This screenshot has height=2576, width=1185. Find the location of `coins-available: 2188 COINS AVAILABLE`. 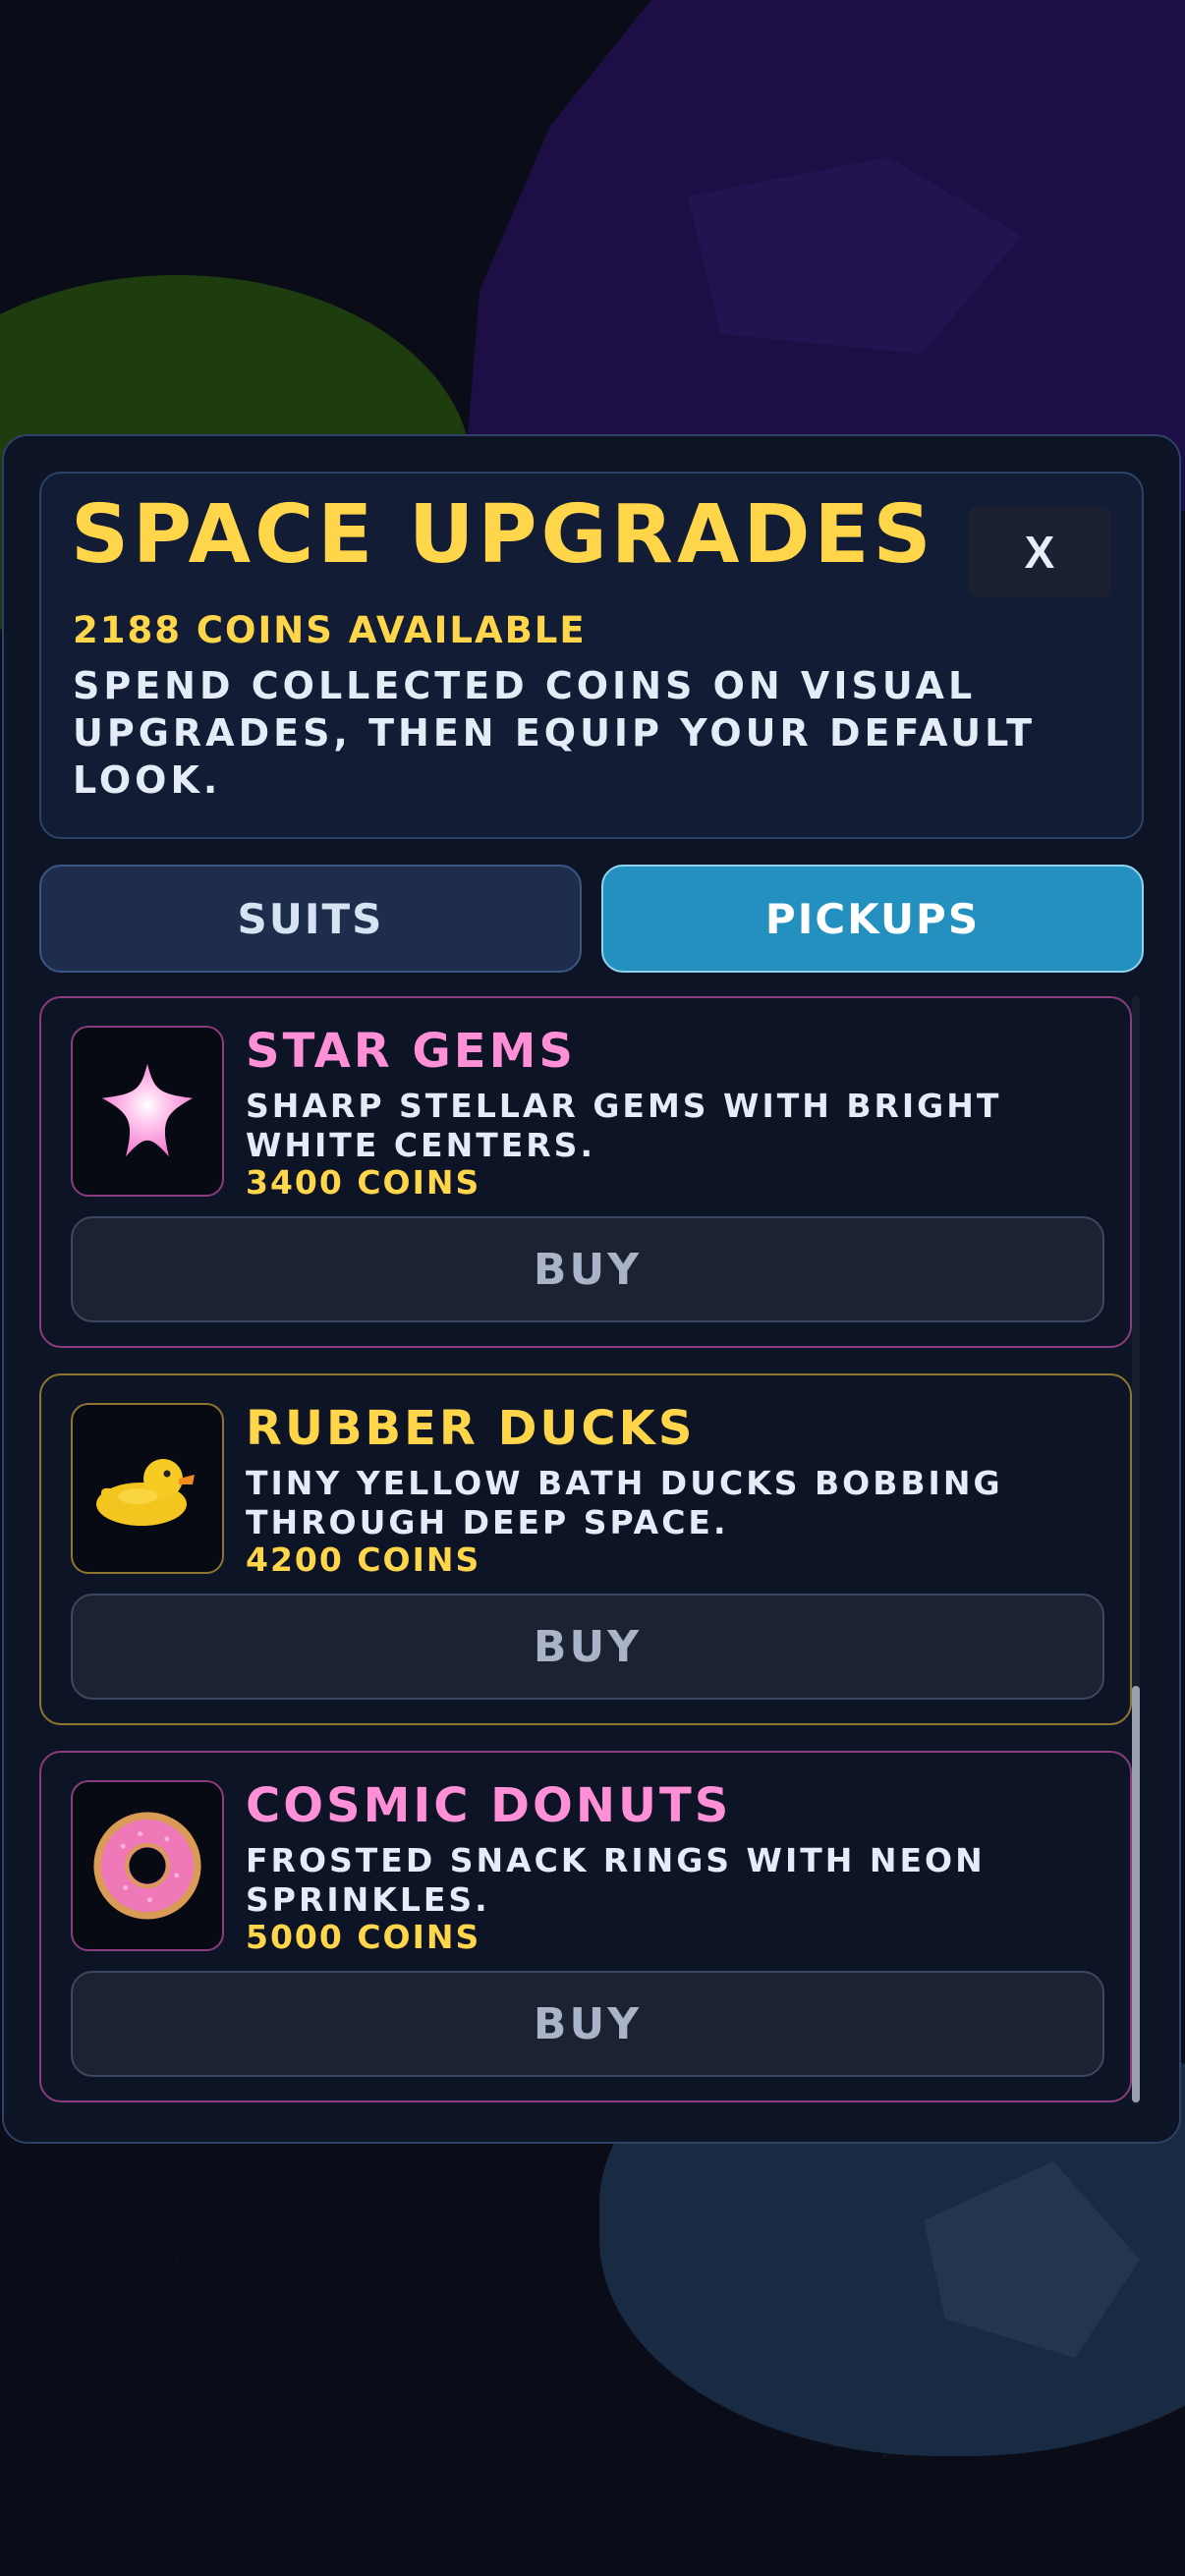

coins-available: 2188 COINS AVAILABLE is located at coordinates (330, 630).